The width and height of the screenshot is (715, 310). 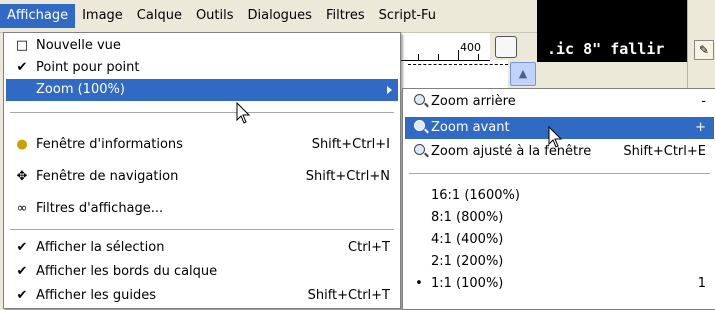 What do you see at coordinates (559, 218) in the screenshot?
I see `menu-item-zoom-800: 8:1 (800%)` at bounding box center [559, 218].